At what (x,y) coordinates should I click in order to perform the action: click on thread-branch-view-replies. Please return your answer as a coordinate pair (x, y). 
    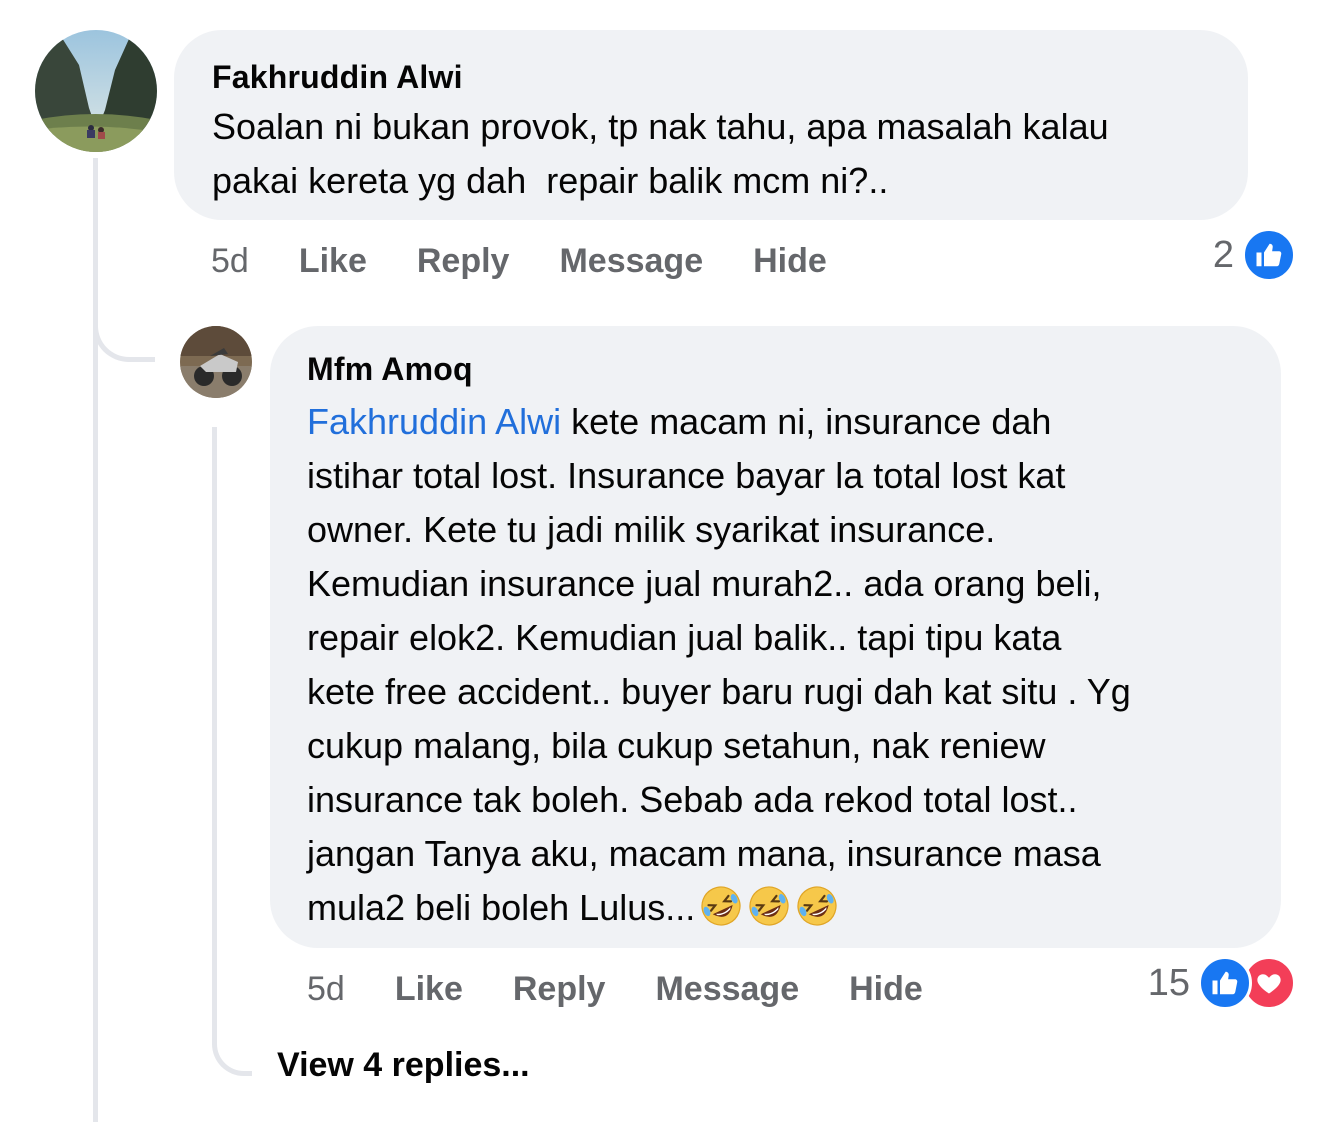
    Looking at the image, I should click on (232, 1048).